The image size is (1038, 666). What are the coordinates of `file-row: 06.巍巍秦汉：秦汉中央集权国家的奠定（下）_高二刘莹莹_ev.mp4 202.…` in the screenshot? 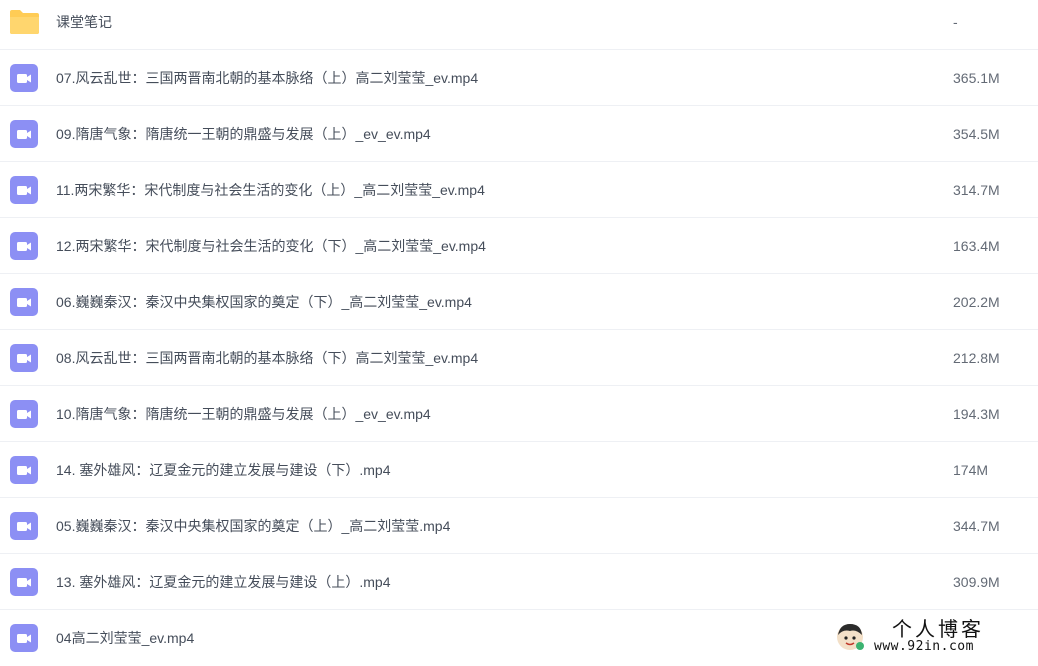 It's located at (519, 302).